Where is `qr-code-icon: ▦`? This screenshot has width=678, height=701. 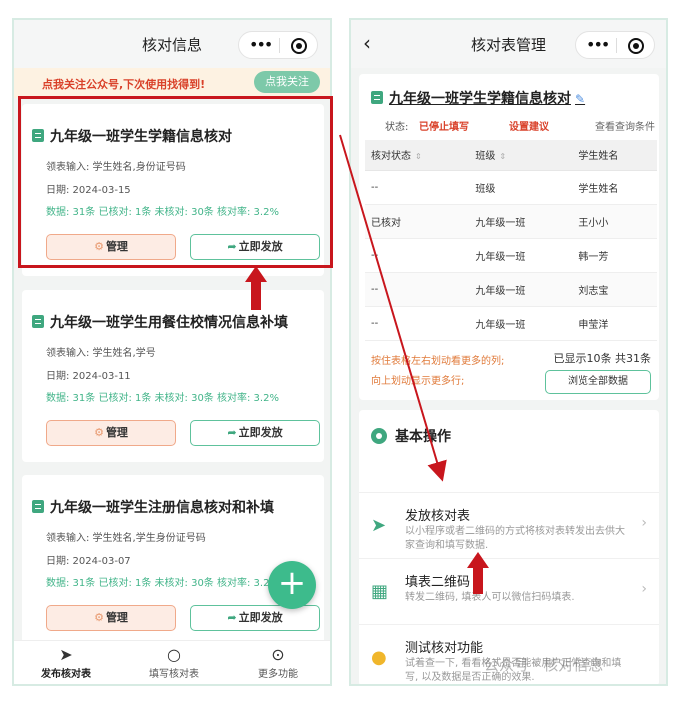
qr-code-icon: ▦ is located at coordinates (380, 591).